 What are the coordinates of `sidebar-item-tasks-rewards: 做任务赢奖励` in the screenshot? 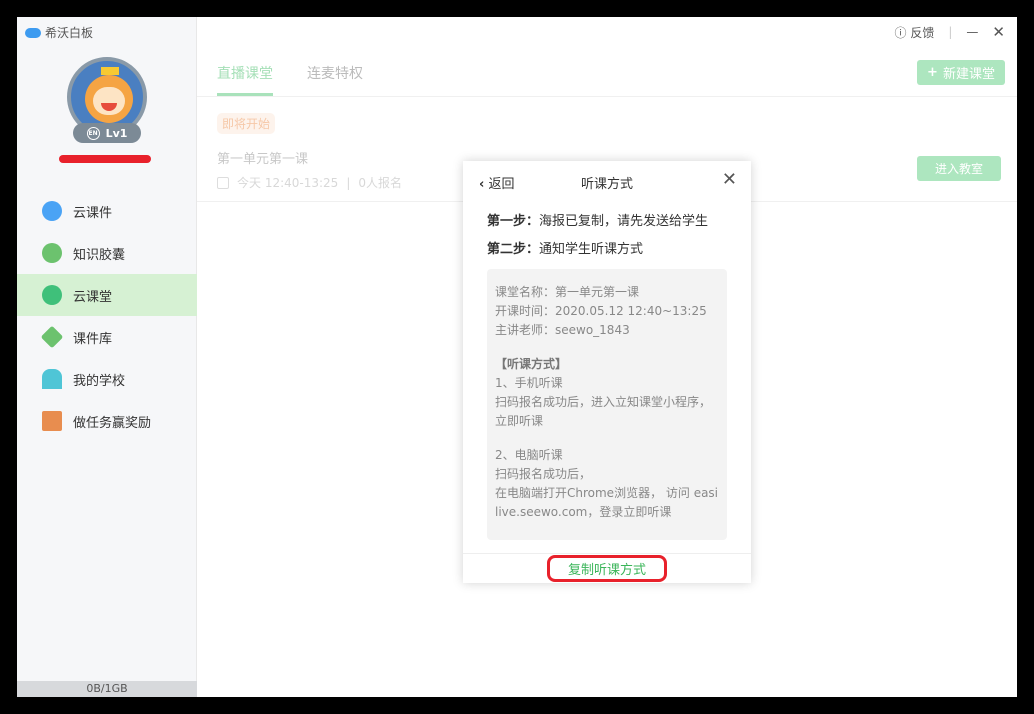 It's located at (107, 421).